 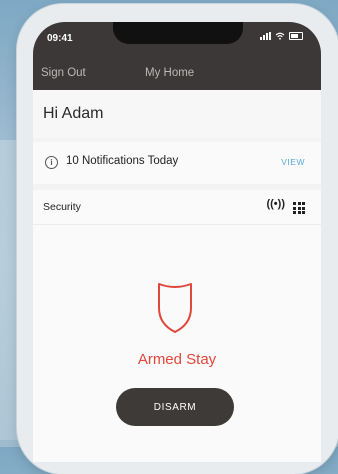 I want to click on phone-notch, so click(x=178, y=33).